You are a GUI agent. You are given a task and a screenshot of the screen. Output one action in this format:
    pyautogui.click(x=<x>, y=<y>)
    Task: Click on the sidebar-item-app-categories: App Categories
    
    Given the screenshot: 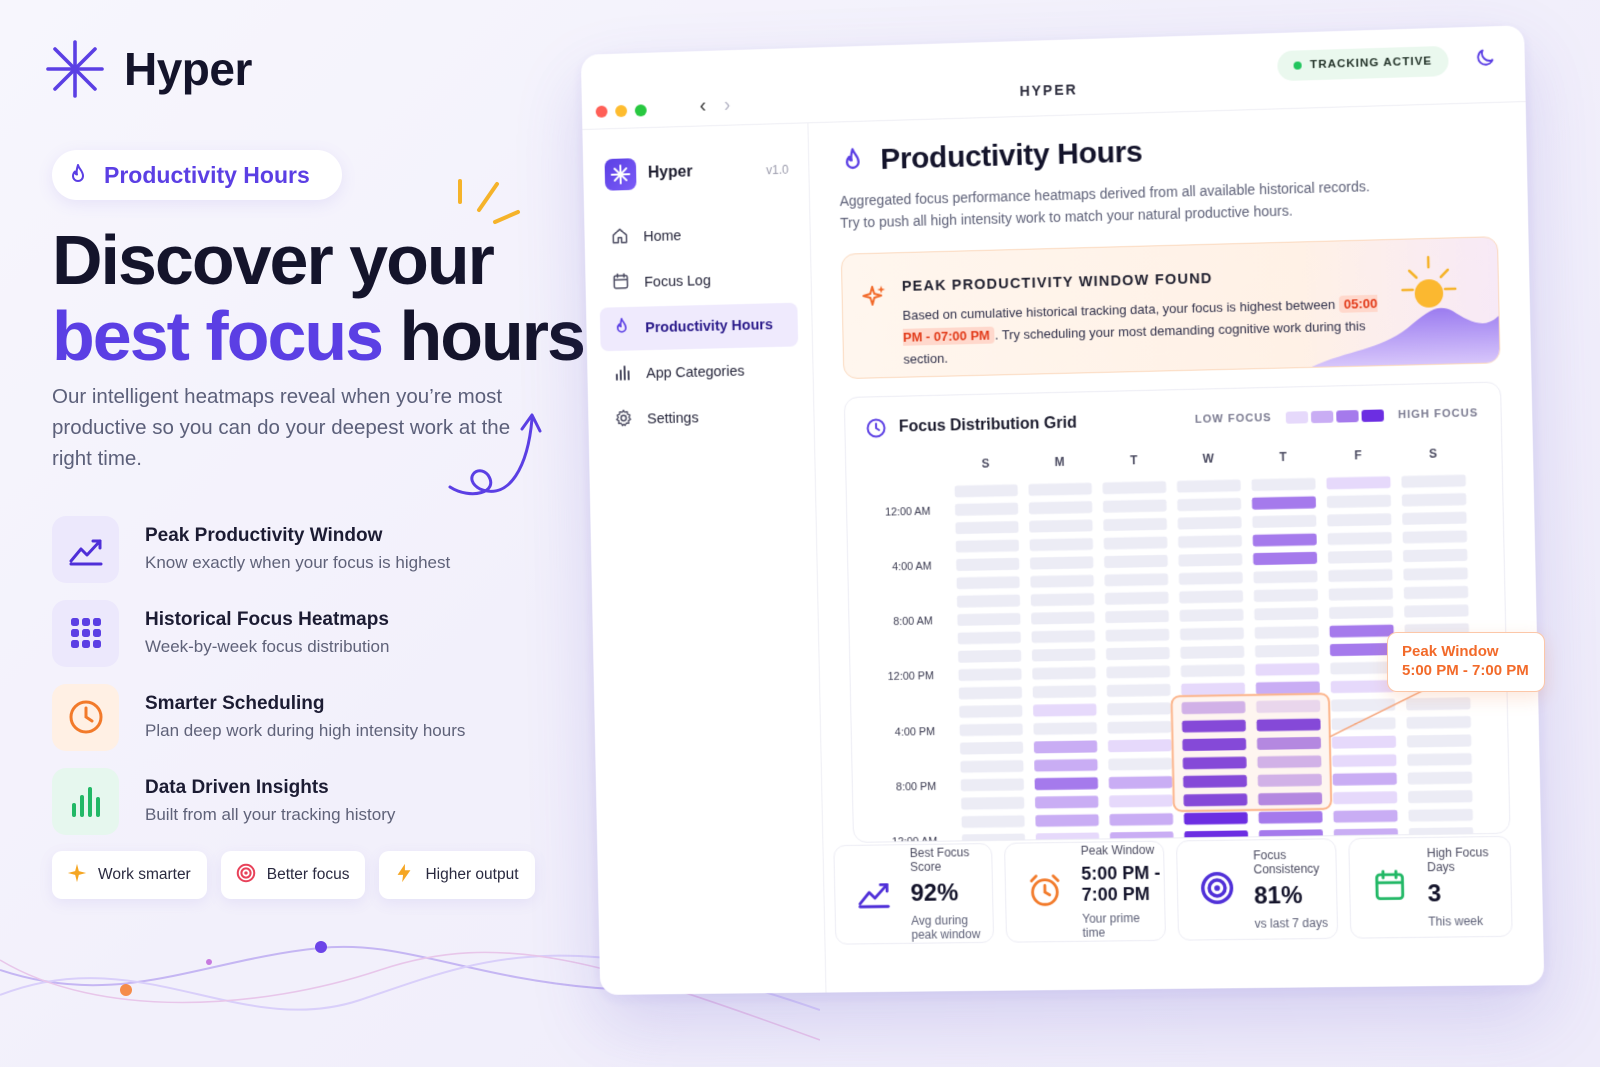 What is the action you would take?
    pyautogui.click(x=700, y=372)
    